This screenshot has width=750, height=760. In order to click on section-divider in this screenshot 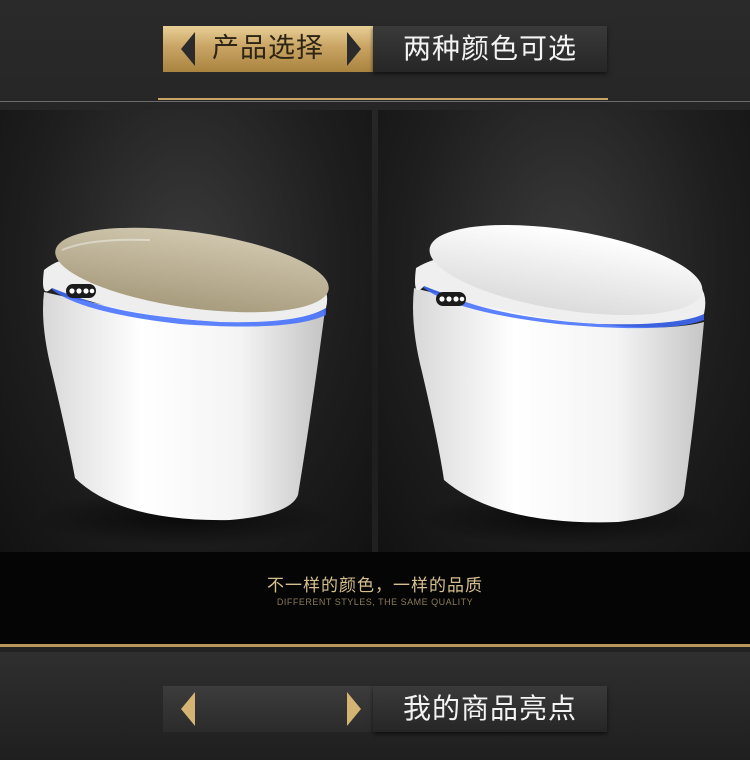, I will do `click(375, 101)`.